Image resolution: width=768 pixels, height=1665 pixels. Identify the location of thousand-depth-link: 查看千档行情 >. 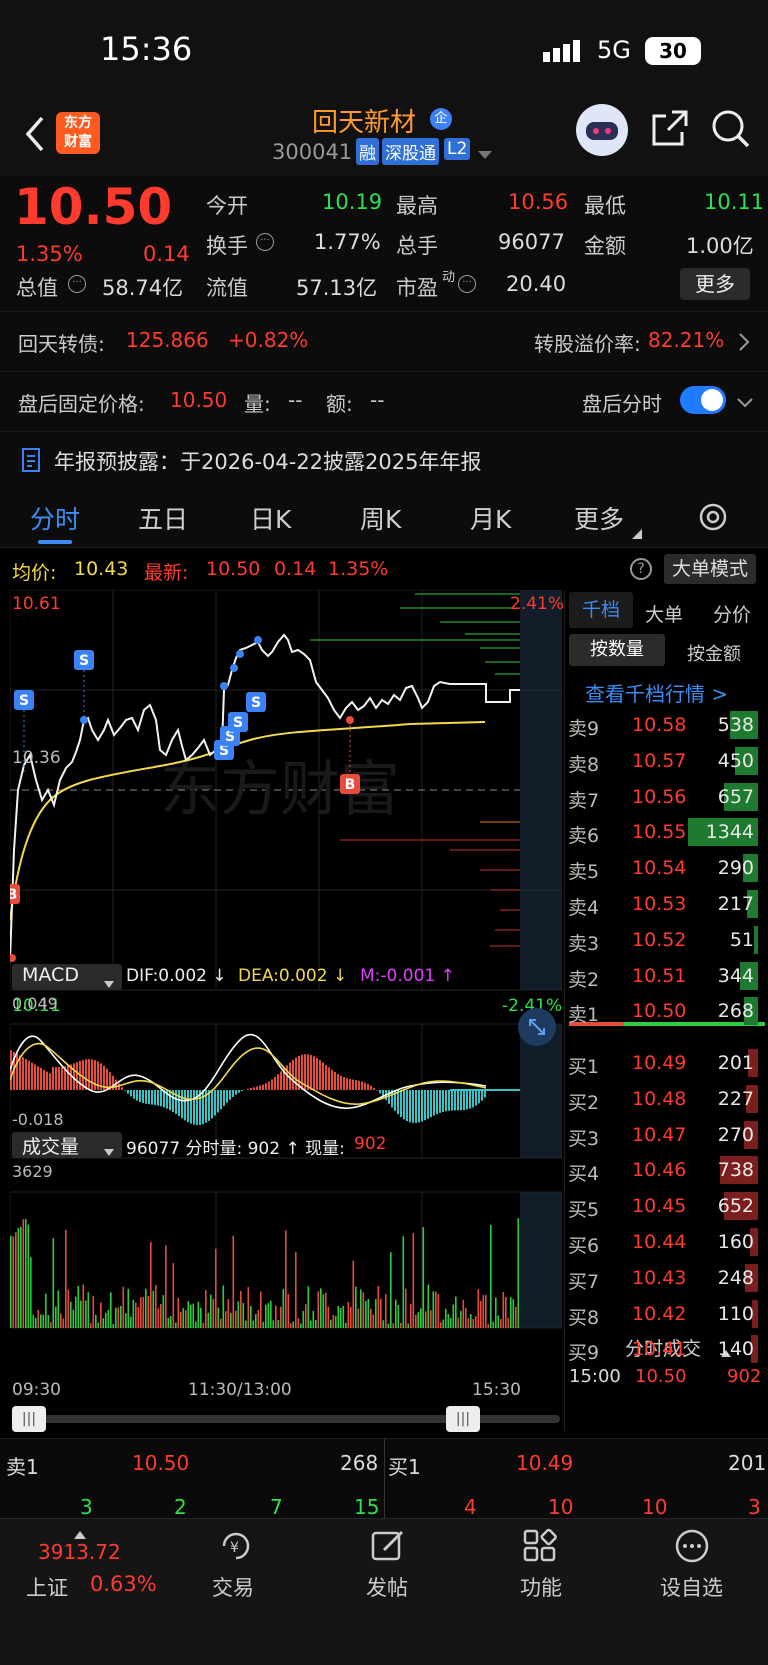
(656, 692).